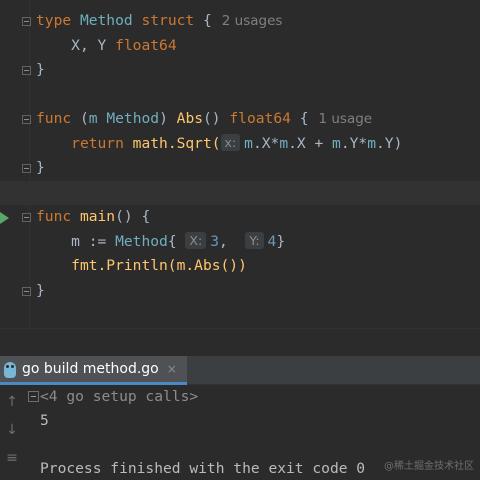  What do you see at coordinates (12, 402) in the screenshot?
I see `arrow-up-icon: ↑` at bounding box center [12, 402].